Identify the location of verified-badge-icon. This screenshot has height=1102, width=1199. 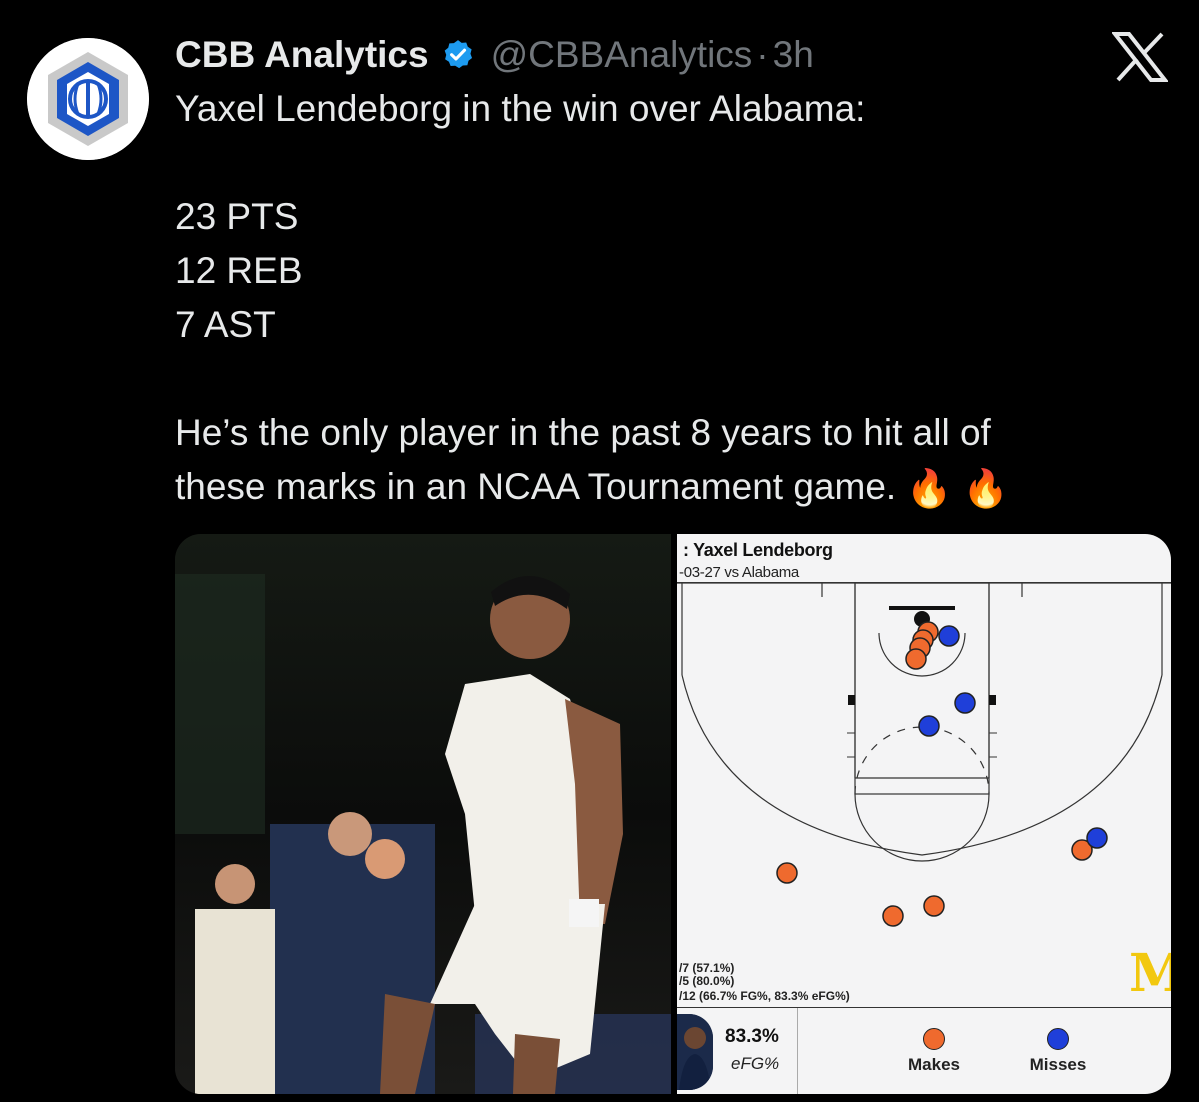
(458, 55).